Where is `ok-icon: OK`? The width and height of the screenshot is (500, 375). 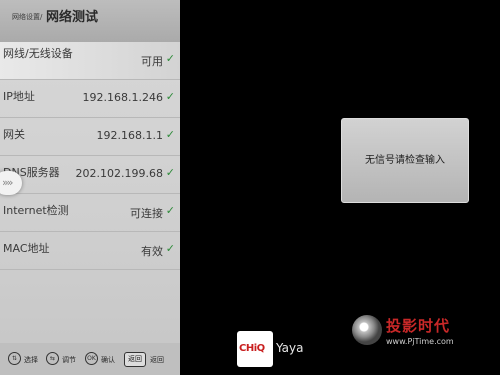 ok-icon: OK is located at coordinates (91, 358).